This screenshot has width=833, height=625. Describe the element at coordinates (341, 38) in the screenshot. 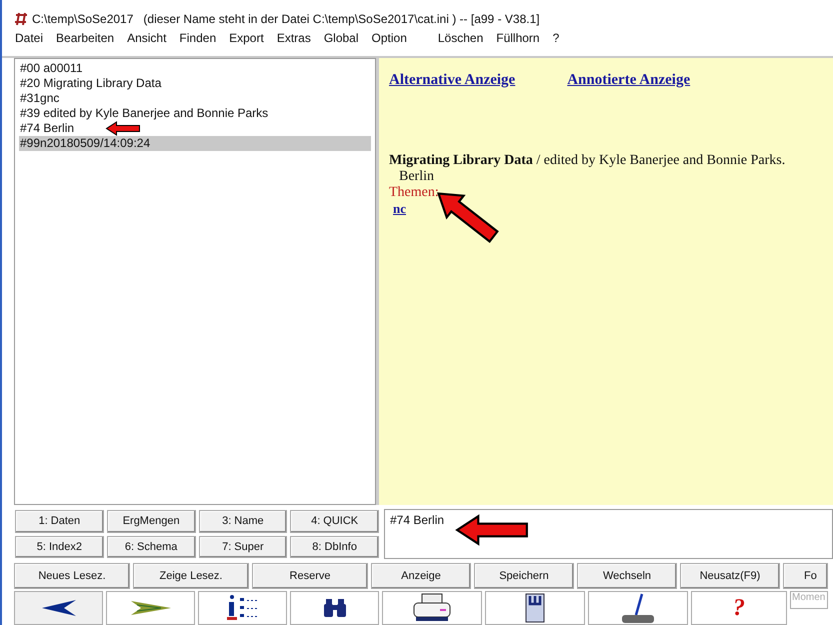

I see `menu-item: Global` at that location.